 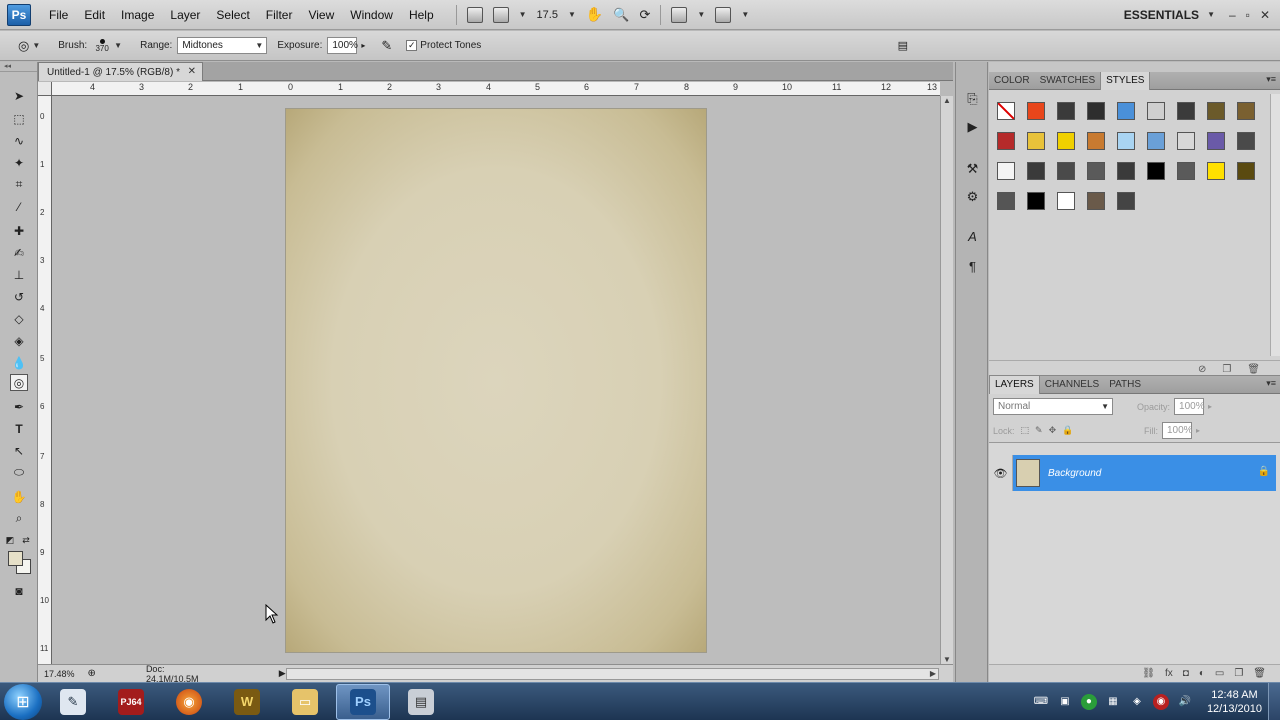 What do you see at coordinates (321, 15) in the screenshot?
I see `menu-view: View` at bounding box center [321, 15].